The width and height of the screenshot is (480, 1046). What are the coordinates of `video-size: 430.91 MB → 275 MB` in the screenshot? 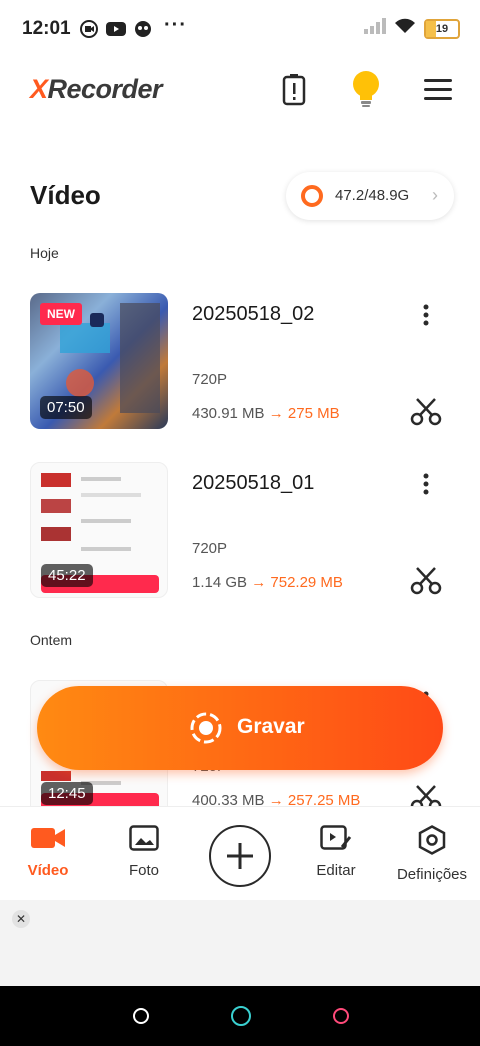 It's located at (266, 413).